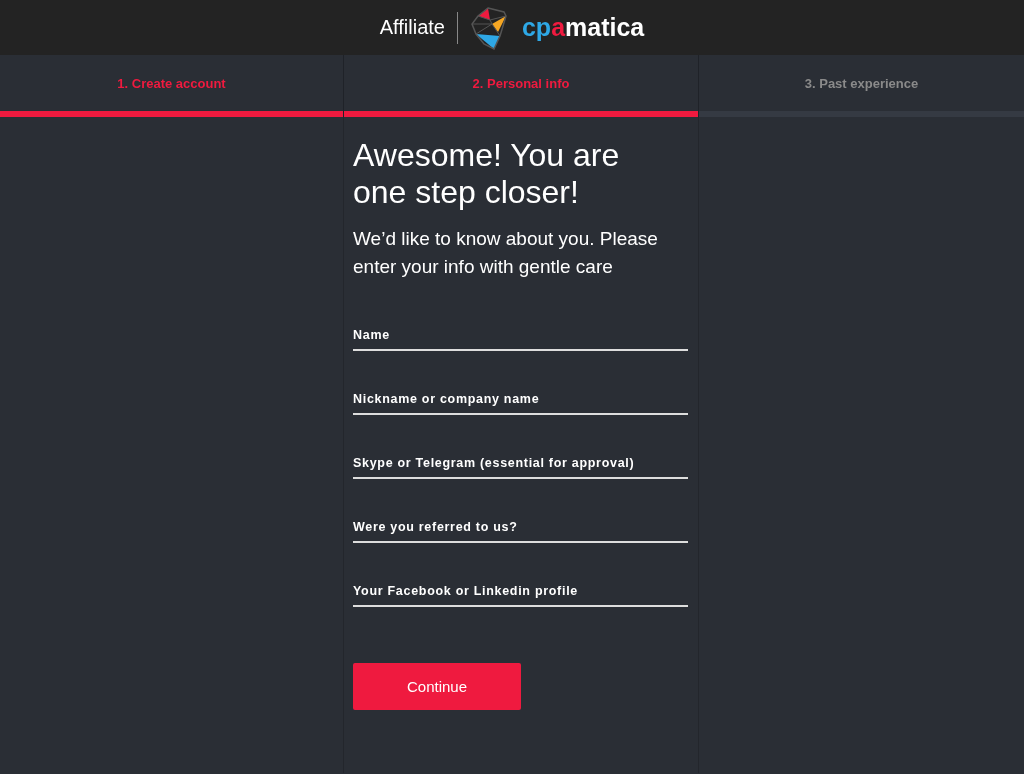 Image resolution: width=1024 pixels, height=774 pixels. I want to click on polygon-logo-icon, so click(489, 27).